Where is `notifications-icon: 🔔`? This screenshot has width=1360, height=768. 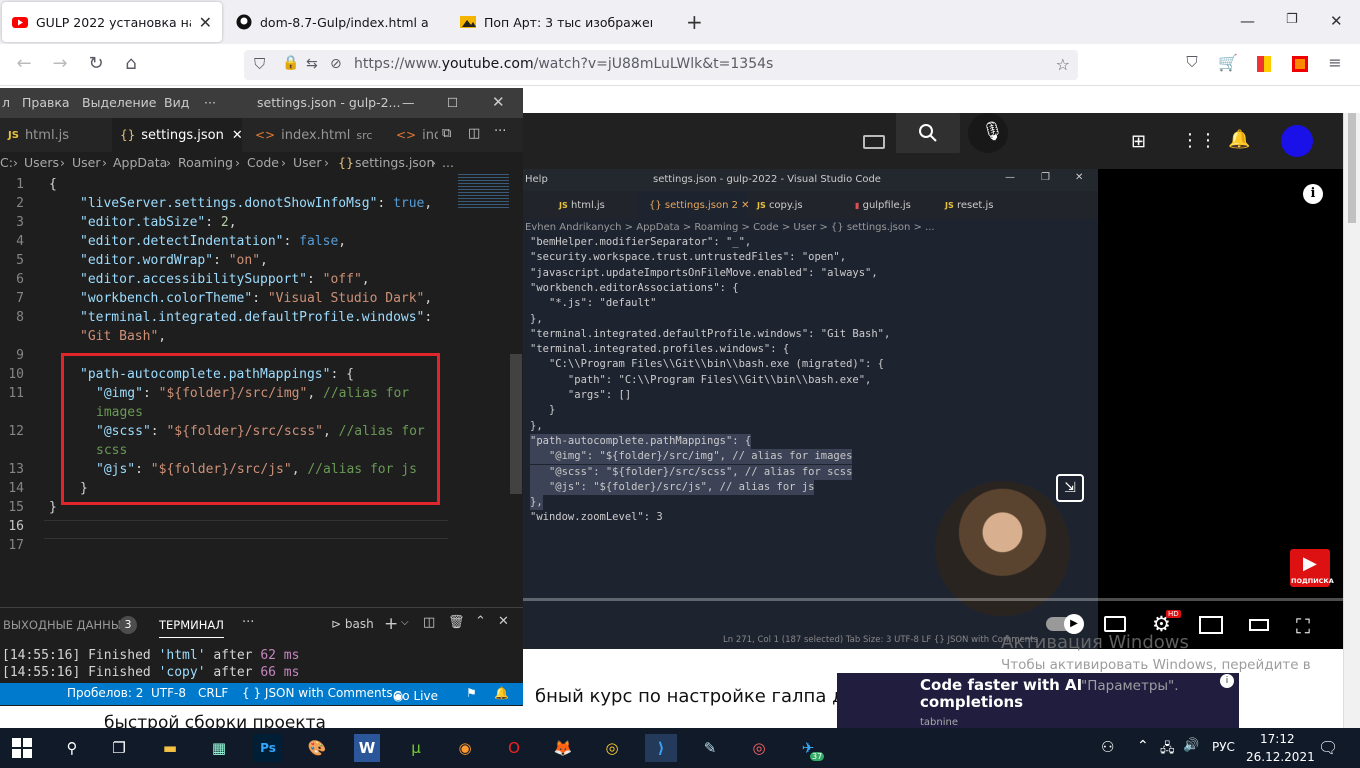
notifications-icon: 🔔 is located at coordinates (1239, 139).